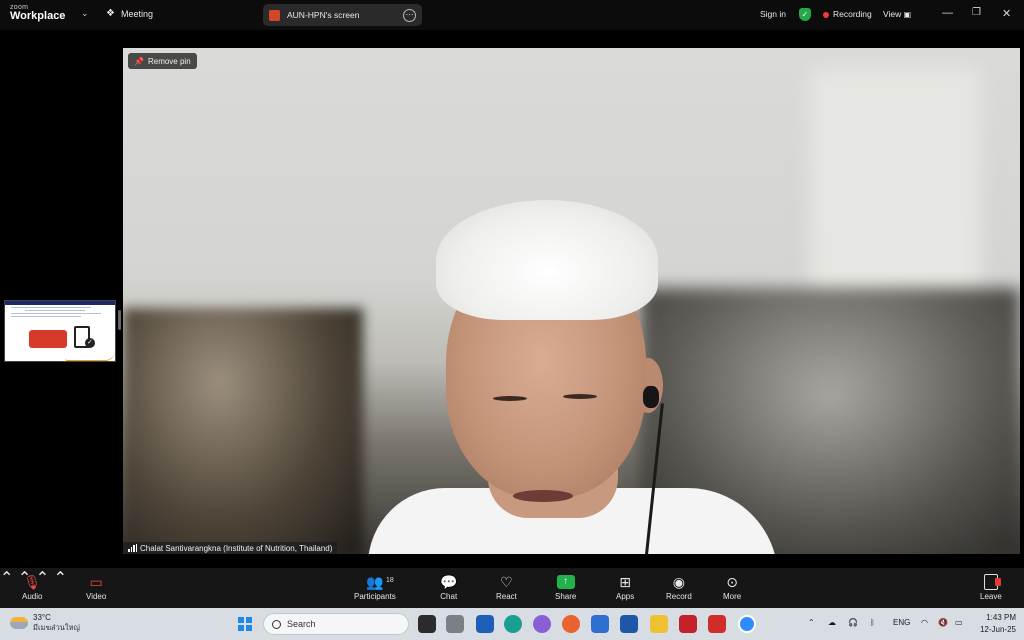 This screenshot has width=1024, height=640. I want to click on slide-red-box, so click(48, 339).